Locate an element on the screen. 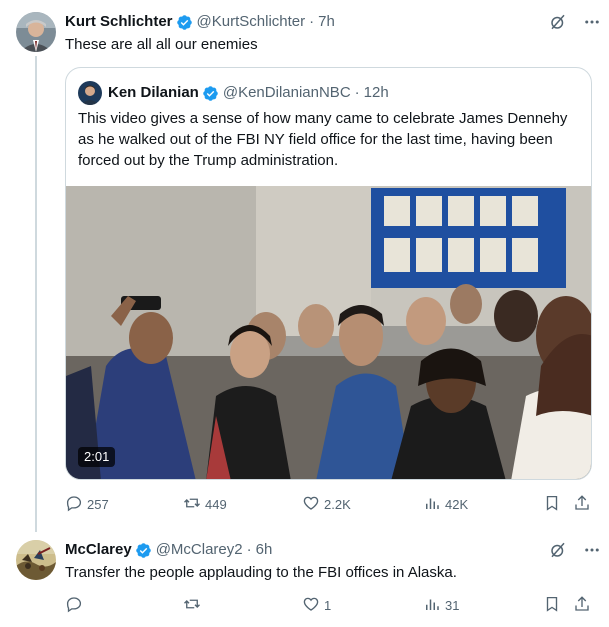 This screenshot has height=627, width=609. tweet-header: McClarey @McClarey2 · 6h is located at coordinates (168, 550).